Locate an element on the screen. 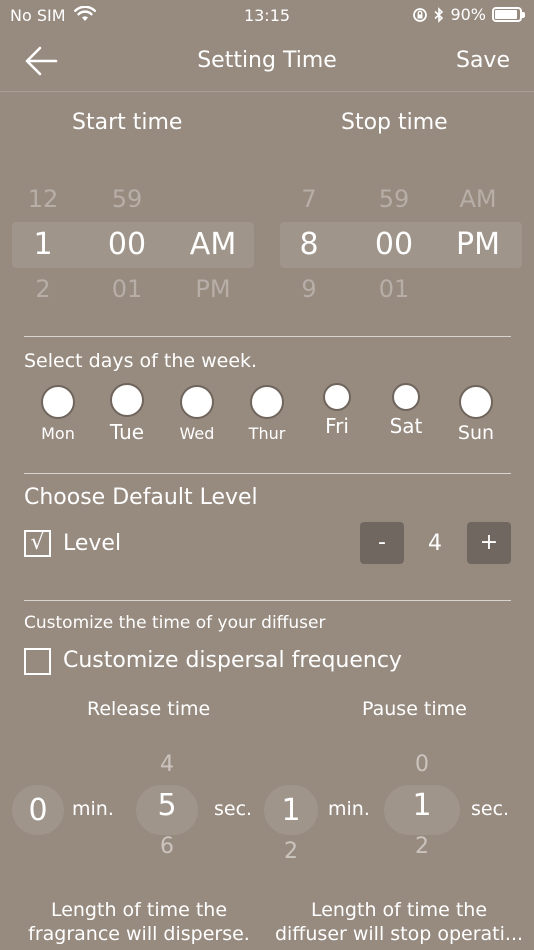 The width and height of the screenshot is (534, 950). bluetooth-icon is located at coordinates (439, 14).